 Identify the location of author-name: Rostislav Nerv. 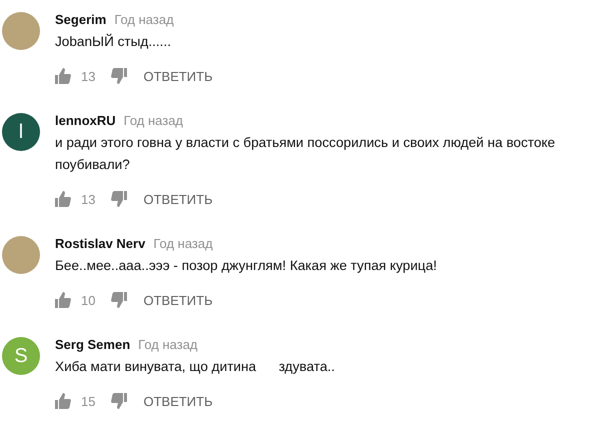
(100, 243).